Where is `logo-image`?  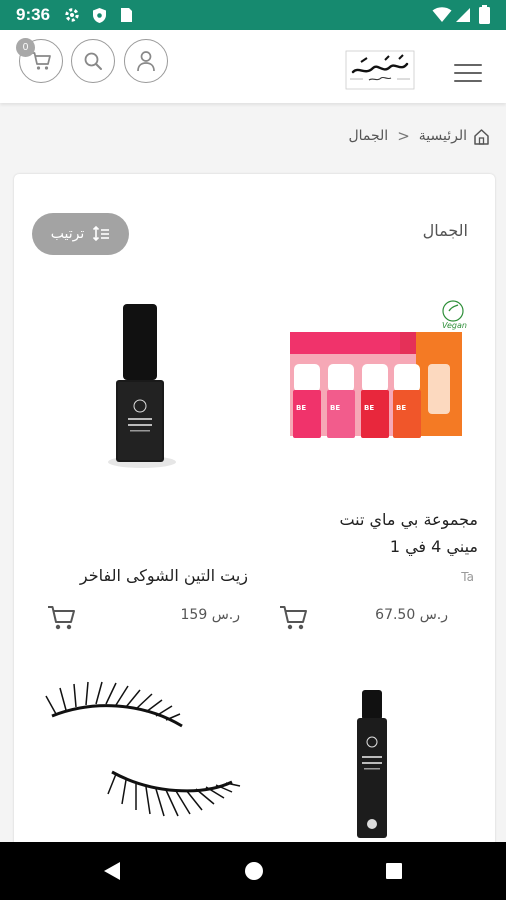 logo-image is located at coordinates (380, 70).